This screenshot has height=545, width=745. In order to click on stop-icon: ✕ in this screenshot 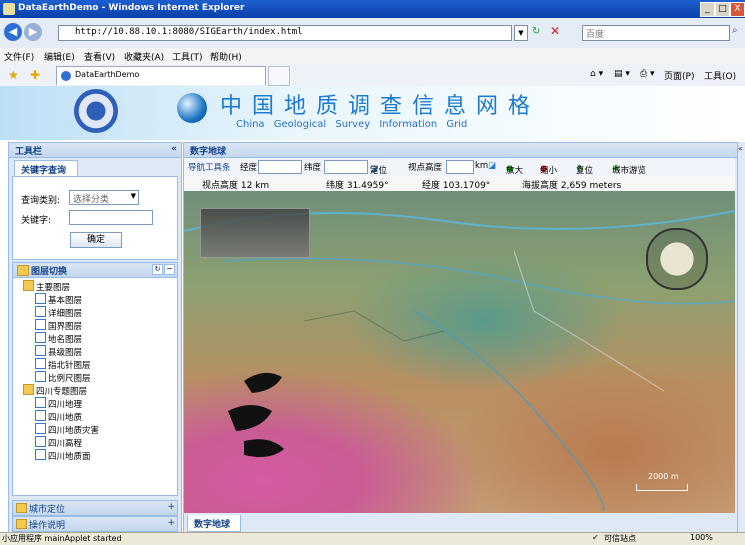, I will do `click(555, 31)`.